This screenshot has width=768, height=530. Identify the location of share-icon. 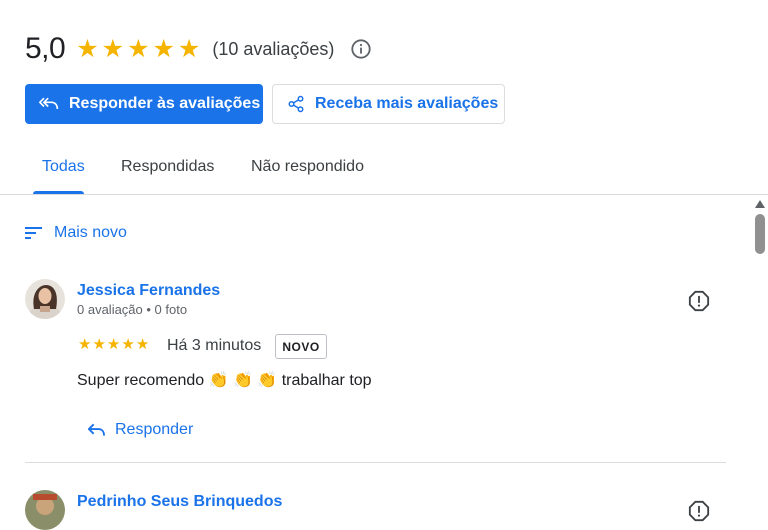
(296, 104).